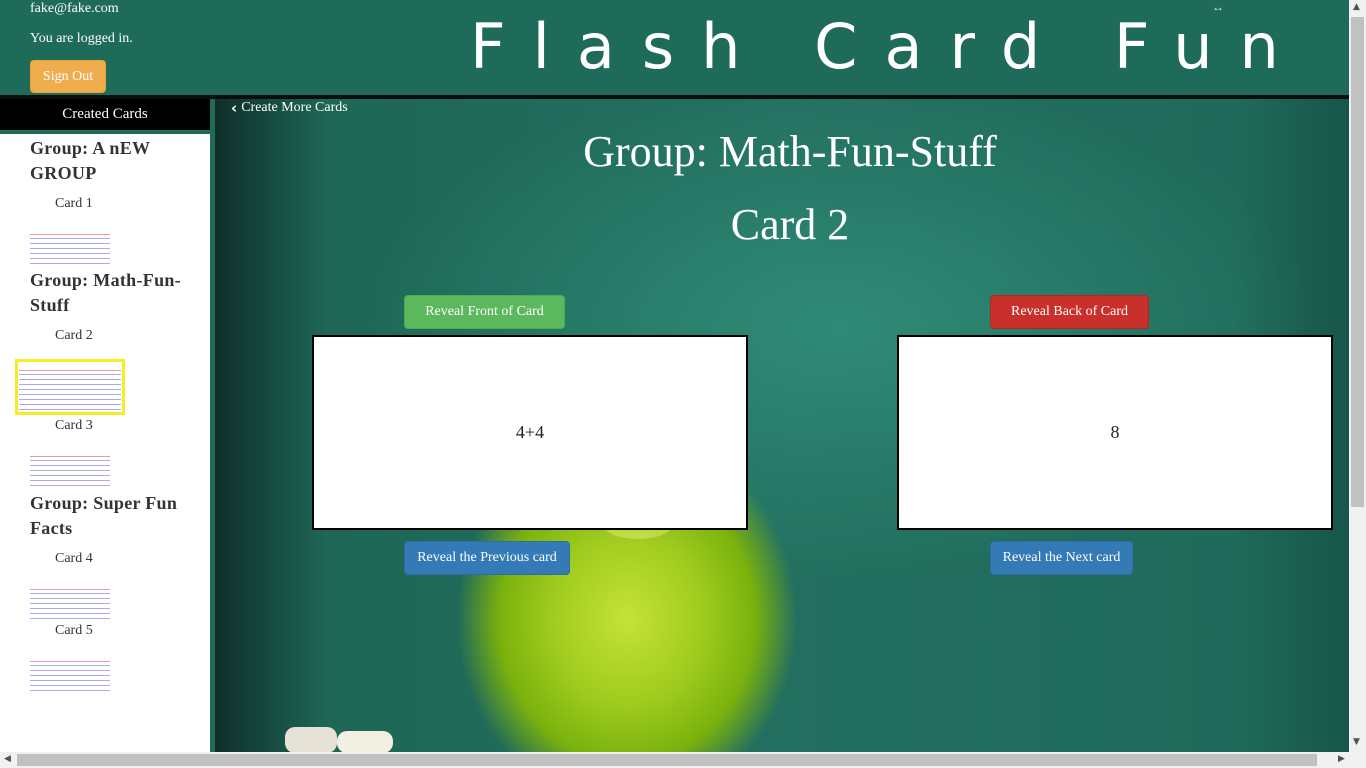 The image size is (1366, 768). What do you see at coordinates (790, 151) in the screenshot?
I see `group-heading: Group: Math-Fun-Stuff` at bounding box center [790, 151].